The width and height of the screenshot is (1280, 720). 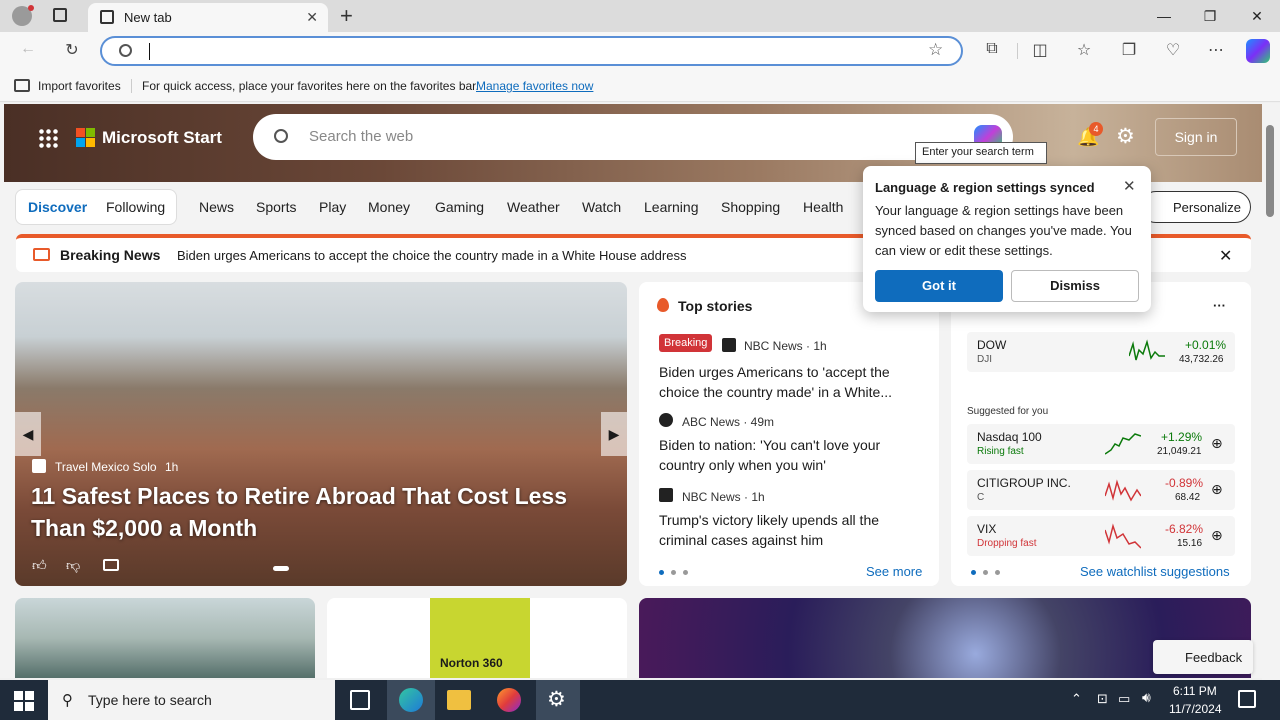 What do you see at coordinates (992, 345) in the screenshot?
I see `ticker-name: DOW` at bounding box center [992, 345].